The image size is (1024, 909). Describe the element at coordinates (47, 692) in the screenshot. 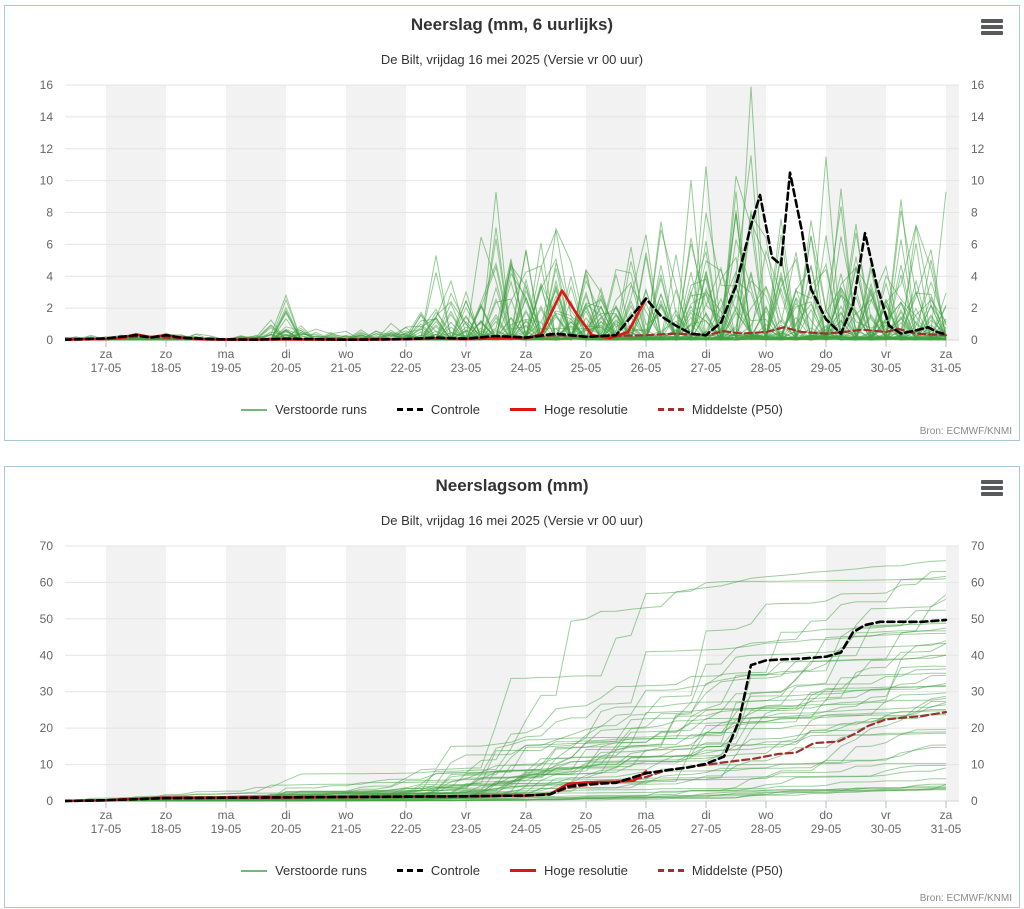

I see `svg-text: 30` at that location.